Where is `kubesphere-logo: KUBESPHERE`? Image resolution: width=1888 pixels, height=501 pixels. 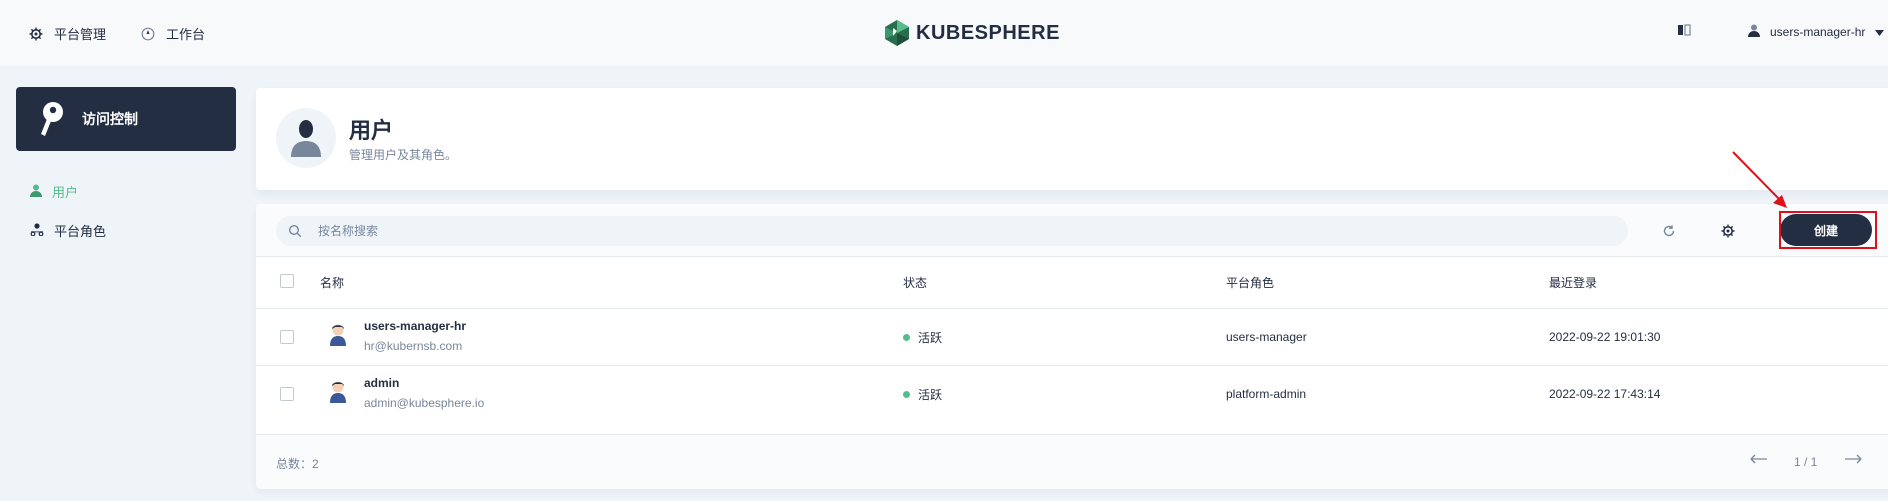
kubesphere-logo: KUBESPHERE is located at coordinates (972, 33).